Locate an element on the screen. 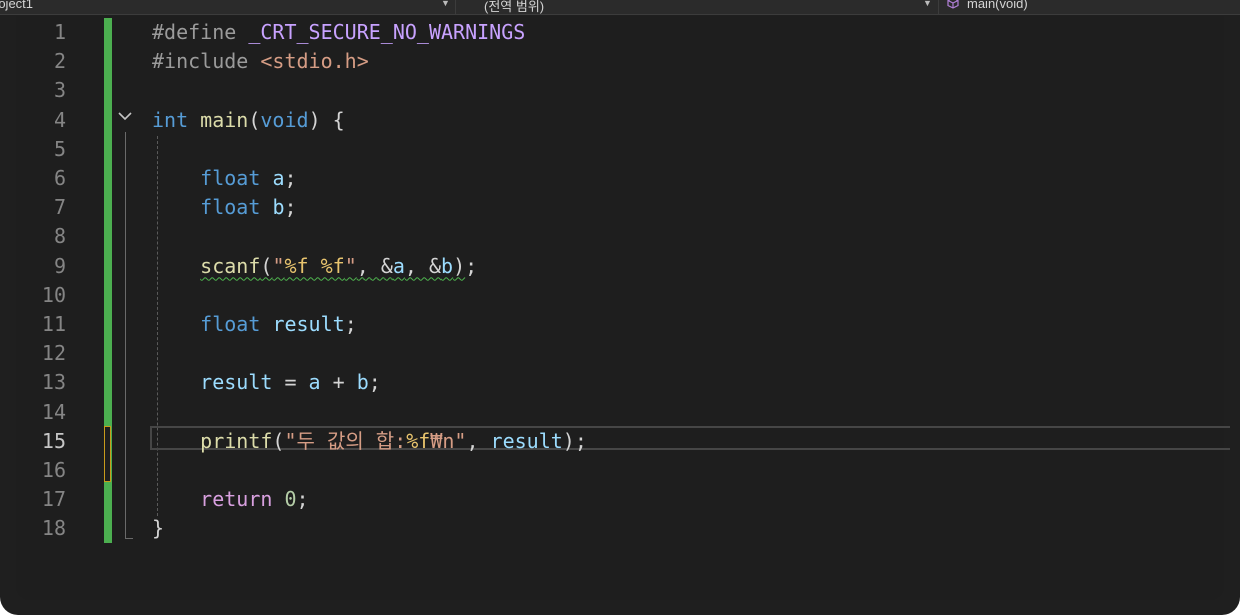 Image resolution: width=1240 pixels, height=615 pixels. code-line: 11 float result; is located at coordinates (620, 324).